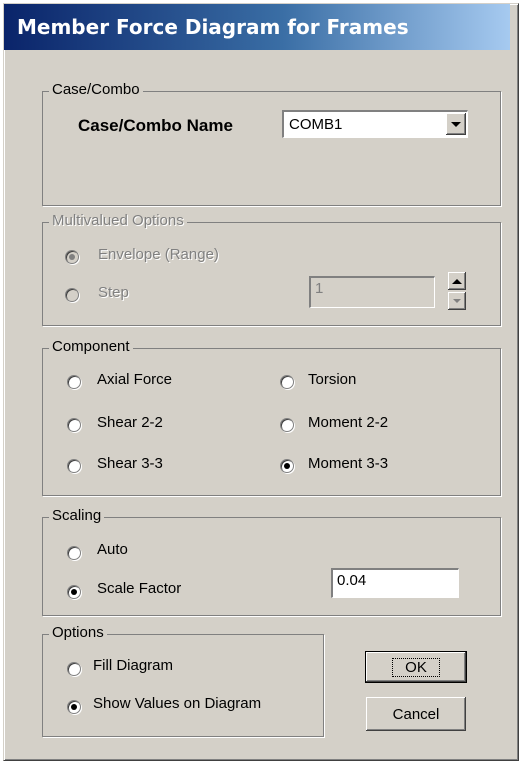  What do you see at coordinates (348, 422) in the screenshot?
I see `moment-2-2-label: Moment 2-2` at bounding box center [348, 422].